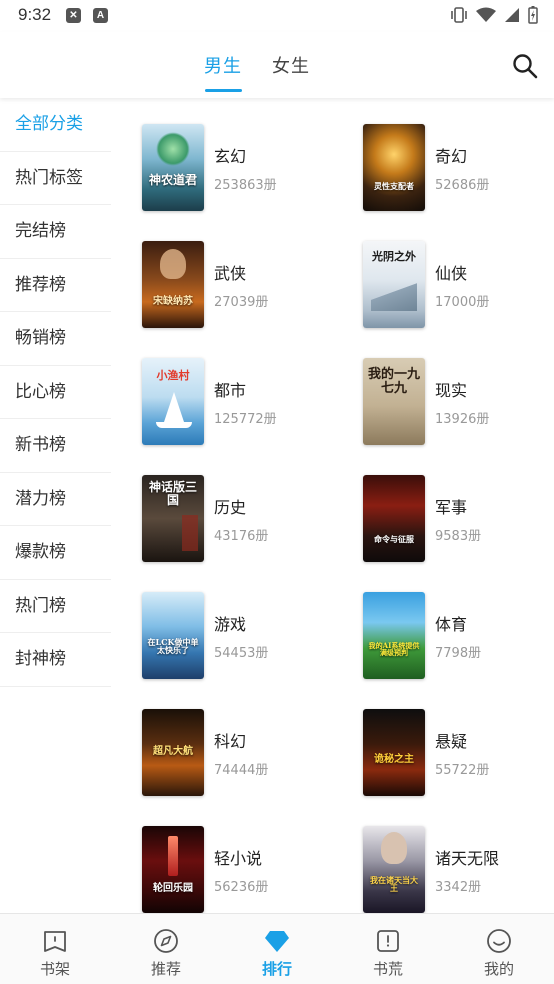 The width and height of the screenshot is (554, 984). Describe the element at coordinates (237, 403) in the screenshot. I see `category-dushi: 小渔村 都市 125772册` at that location.